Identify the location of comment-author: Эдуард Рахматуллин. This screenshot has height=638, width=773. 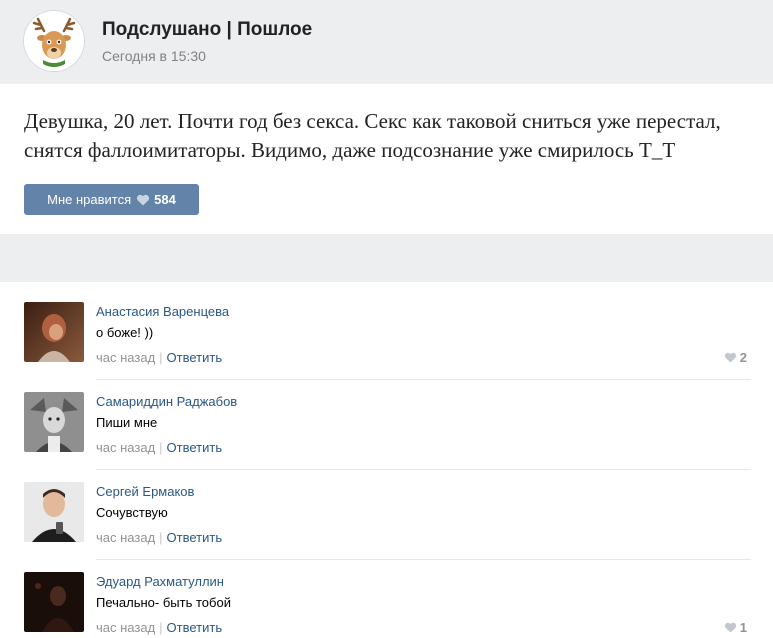
(160, 581).